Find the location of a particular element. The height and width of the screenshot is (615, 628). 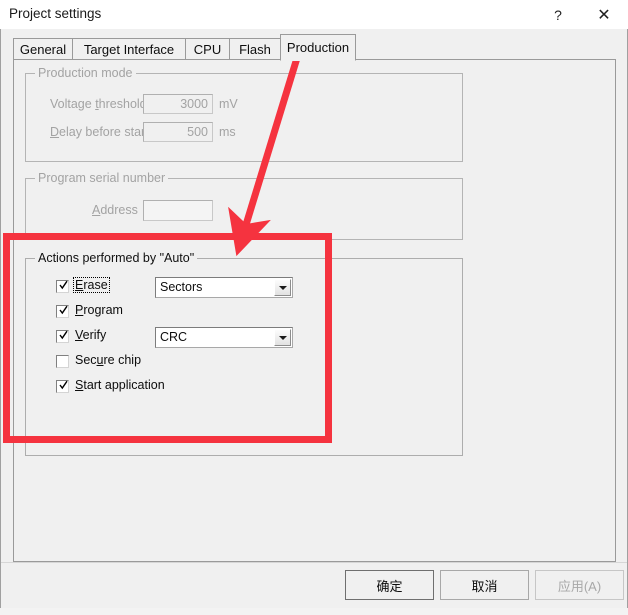

verify-mode-value: CRC is located at coordinates (174, 337).